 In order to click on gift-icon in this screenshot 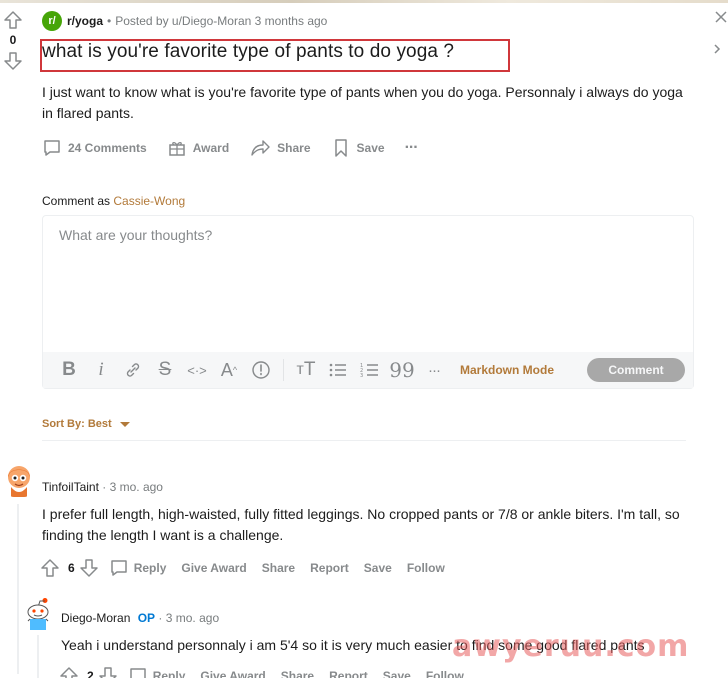, I will do `click(176, 149)`.